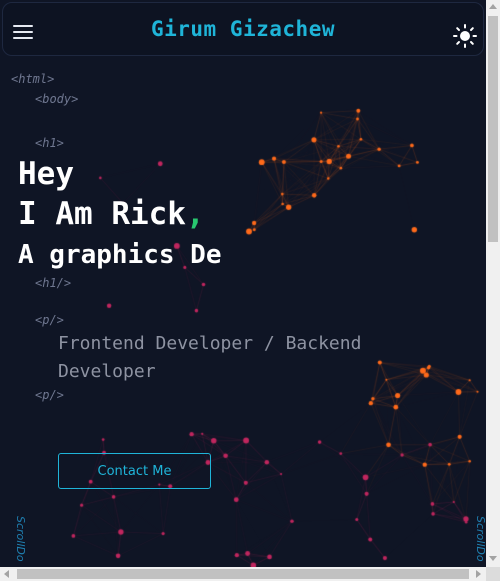  I want to click on h1-open-tag: <h1>, so click(49, 143).